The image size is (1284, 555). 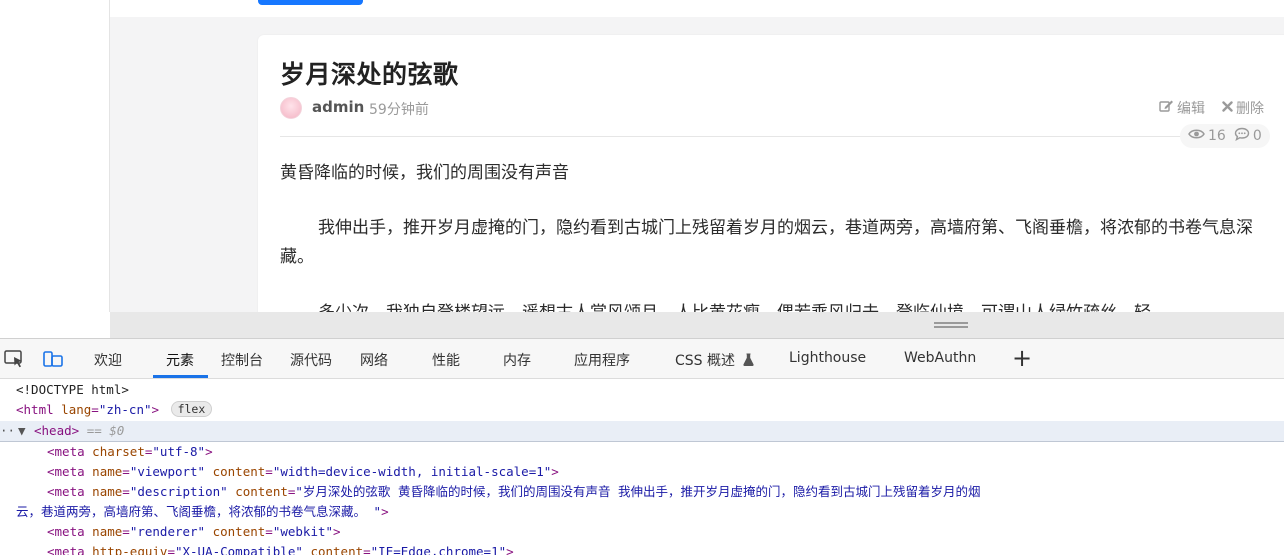 What do you see at coordinates (705, 361) in the screenshot?
I see `tab-css-overview-label: CSS 概述` at bounding box center [705, 361].